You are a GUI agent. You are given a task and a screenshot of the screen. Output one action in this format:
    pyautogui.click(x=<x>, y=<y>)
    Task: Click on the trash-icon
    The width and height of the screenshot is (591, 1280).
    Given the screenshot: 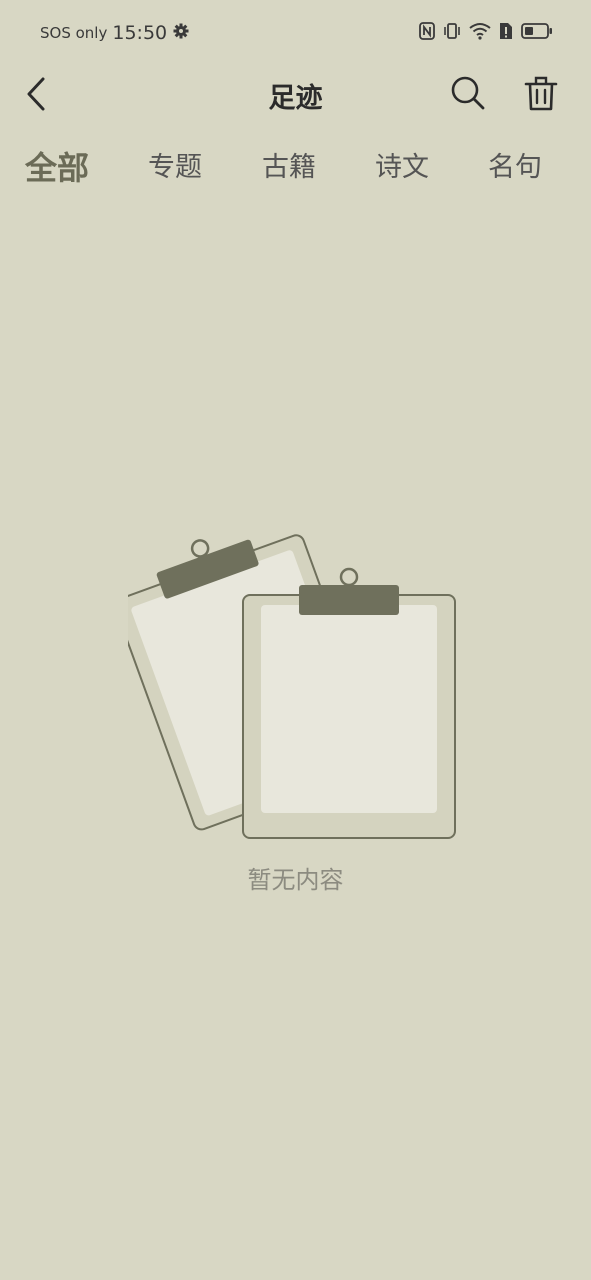 What is the action you would take?
    pyautogui.click(x=541, y=93)
    